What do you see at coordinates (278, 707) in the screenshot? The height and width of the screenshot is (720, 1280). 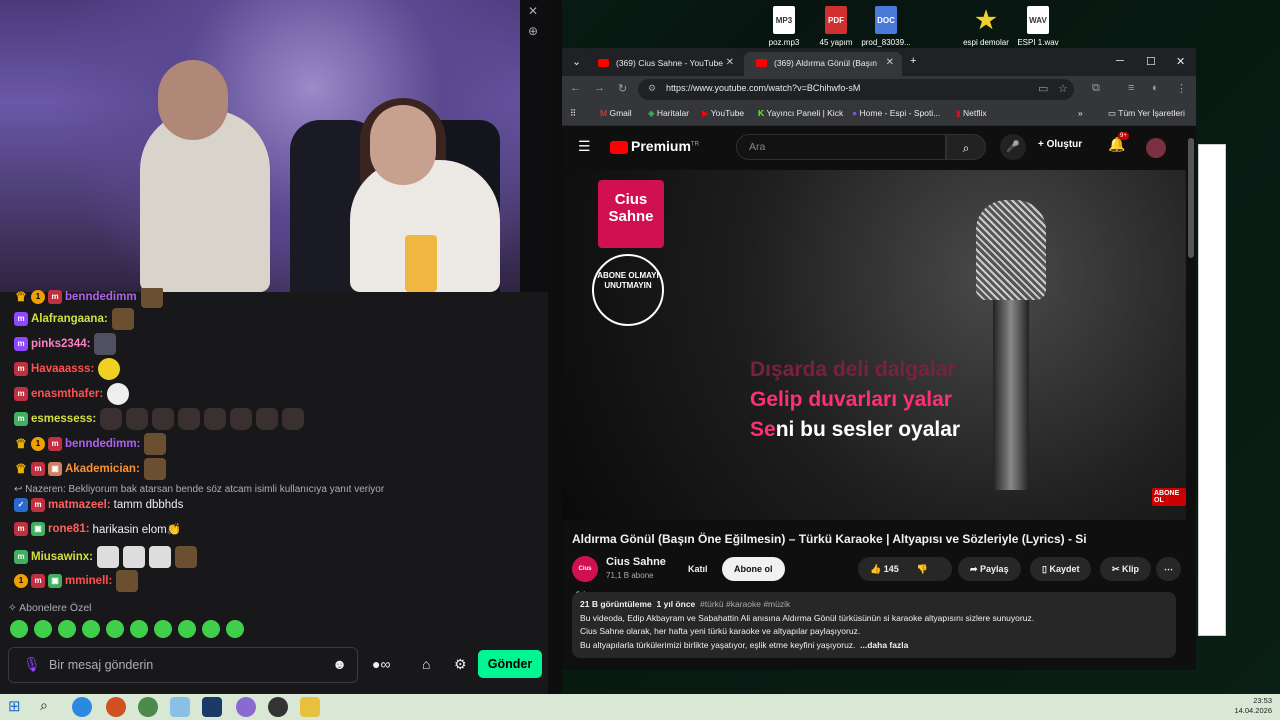 I see `obs-icon` at bounding box center [278, 707].